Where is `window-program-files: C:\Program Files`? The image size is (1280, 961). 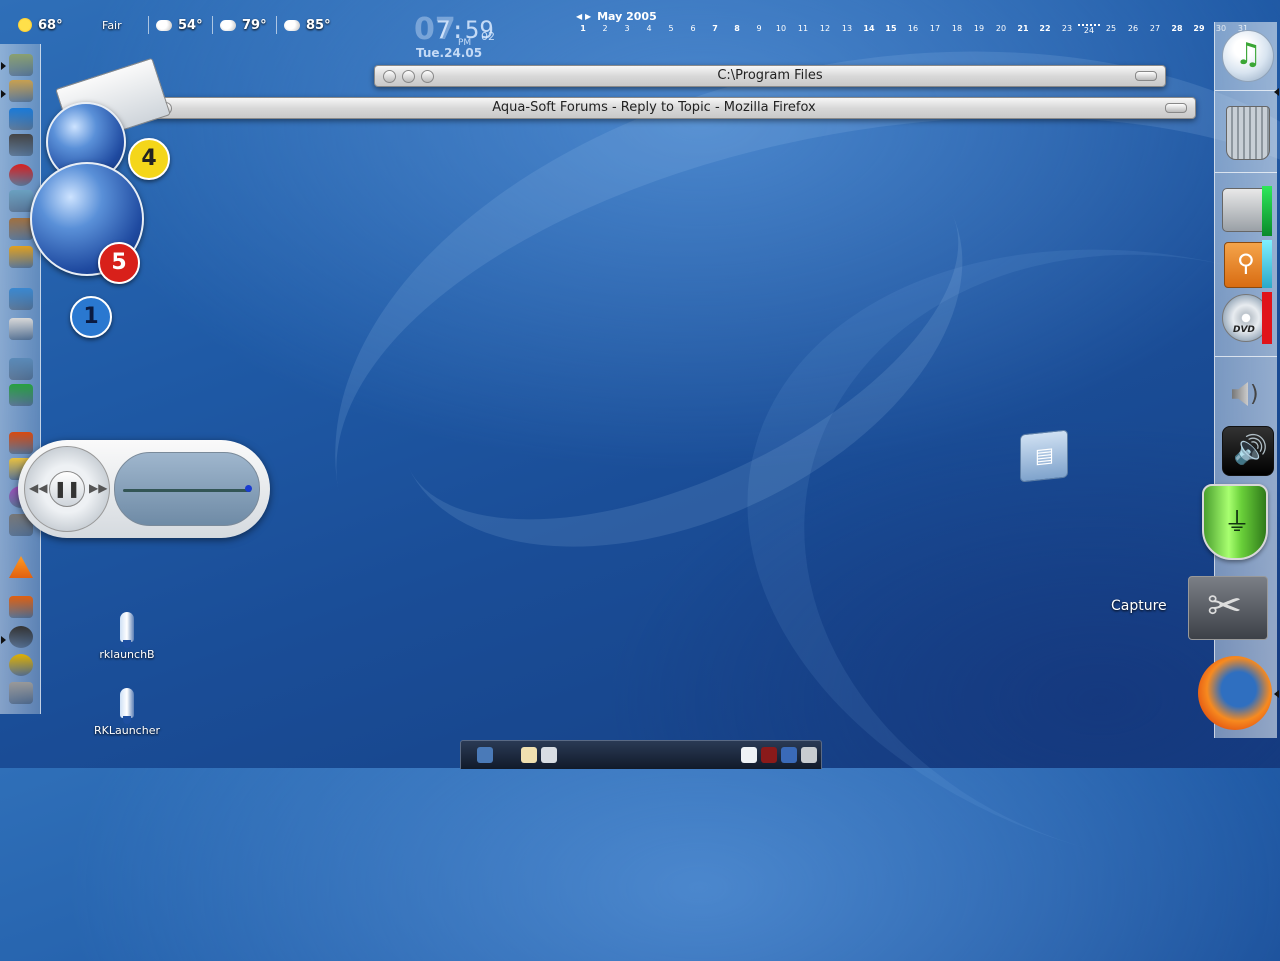
window-program-files: C:\Program Files is located at coordinates (770, 76).